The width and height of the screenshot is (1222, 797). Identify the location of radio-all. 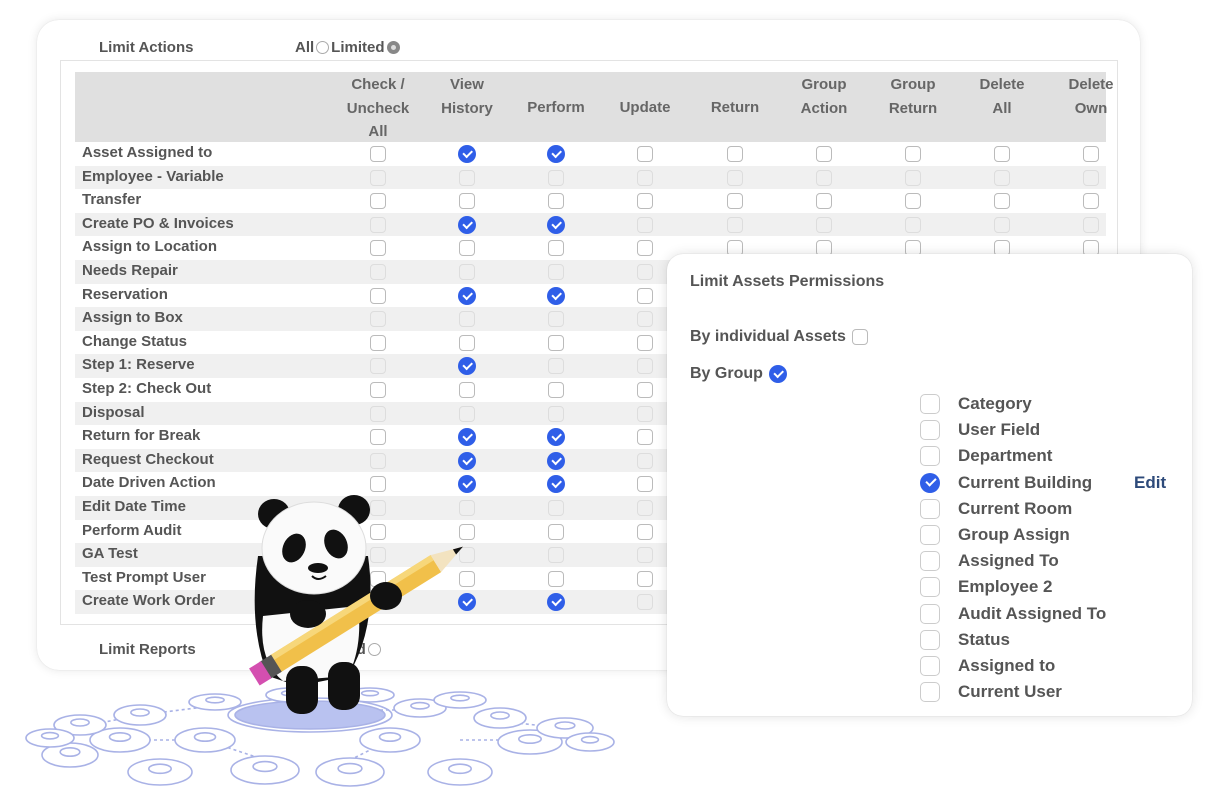
(323, 47).